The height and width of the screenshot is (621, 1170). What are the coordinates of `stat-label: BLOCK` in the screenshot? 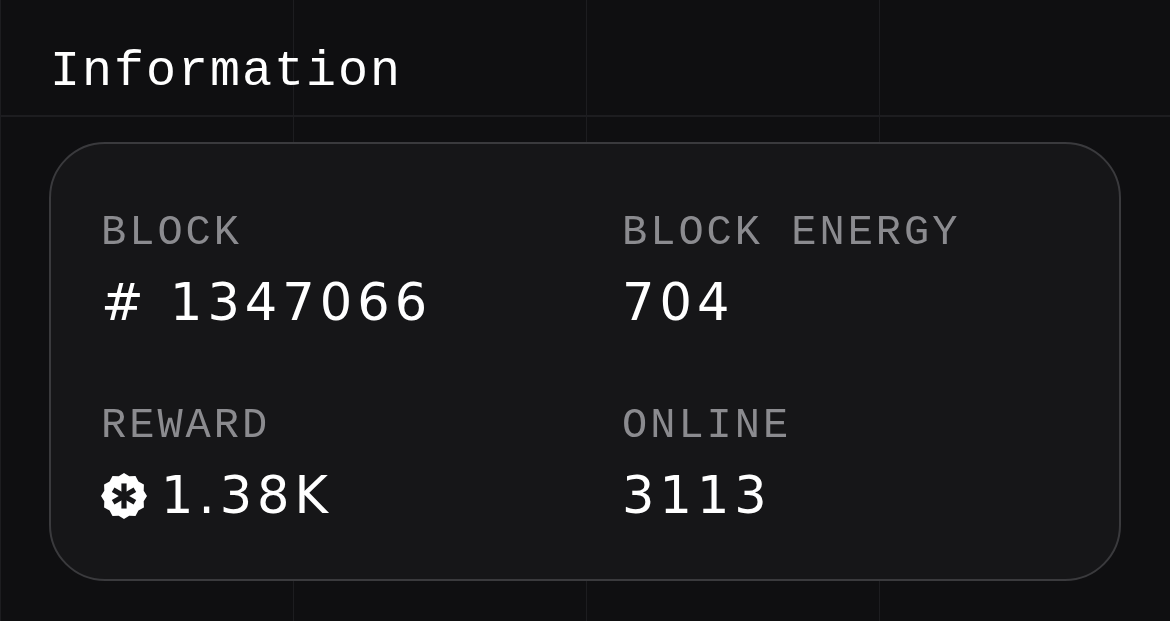 It's located at (172, 233).